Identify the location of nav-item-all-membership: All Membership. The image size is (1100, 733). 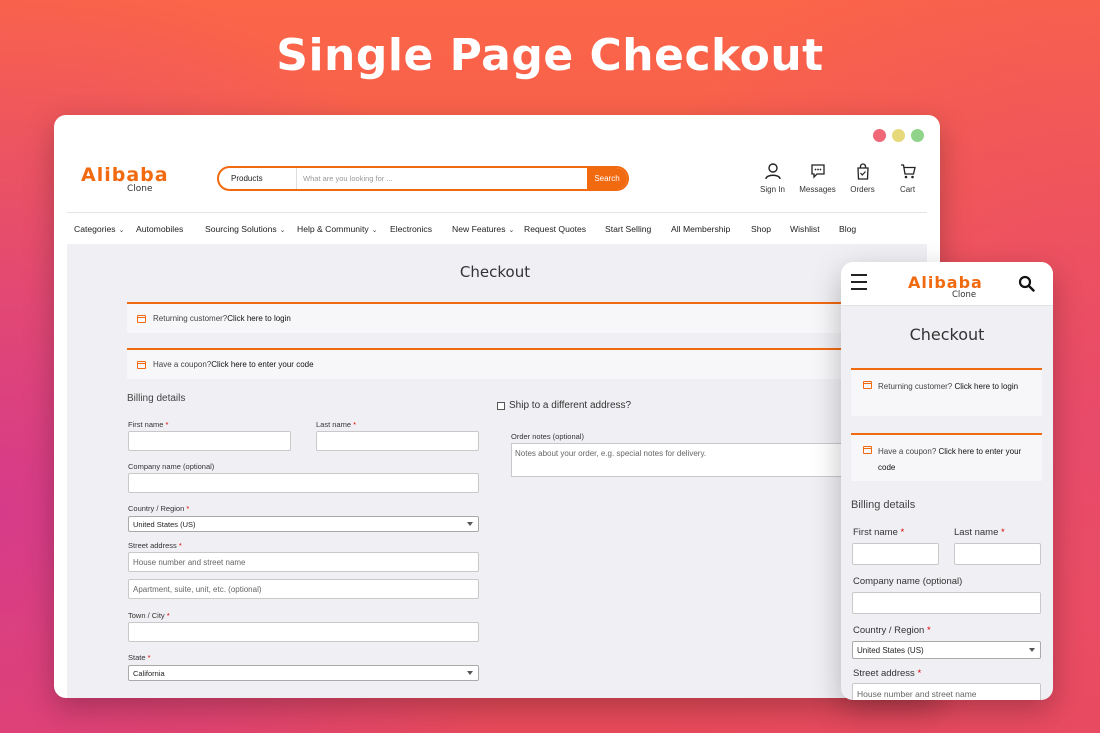
(700, 229).